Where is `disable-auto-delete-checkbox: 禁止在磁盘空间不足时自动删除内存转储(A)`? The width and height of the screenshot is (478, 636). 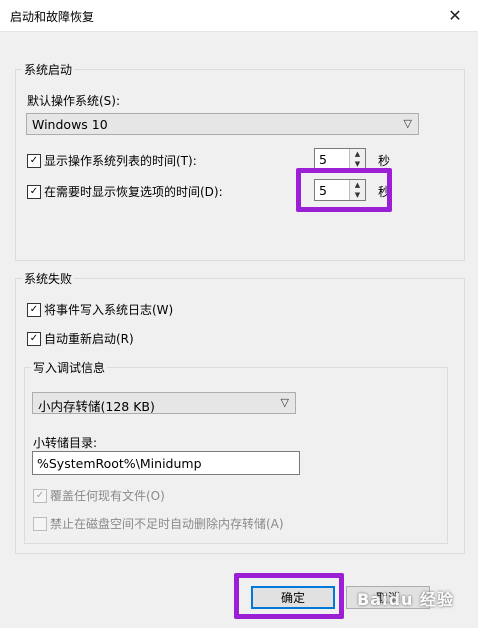
disable-auto-delete-checkbox: 禁止在磁盘空间不足时自动删除内存转储(A) is located at coordinates (158, 523).